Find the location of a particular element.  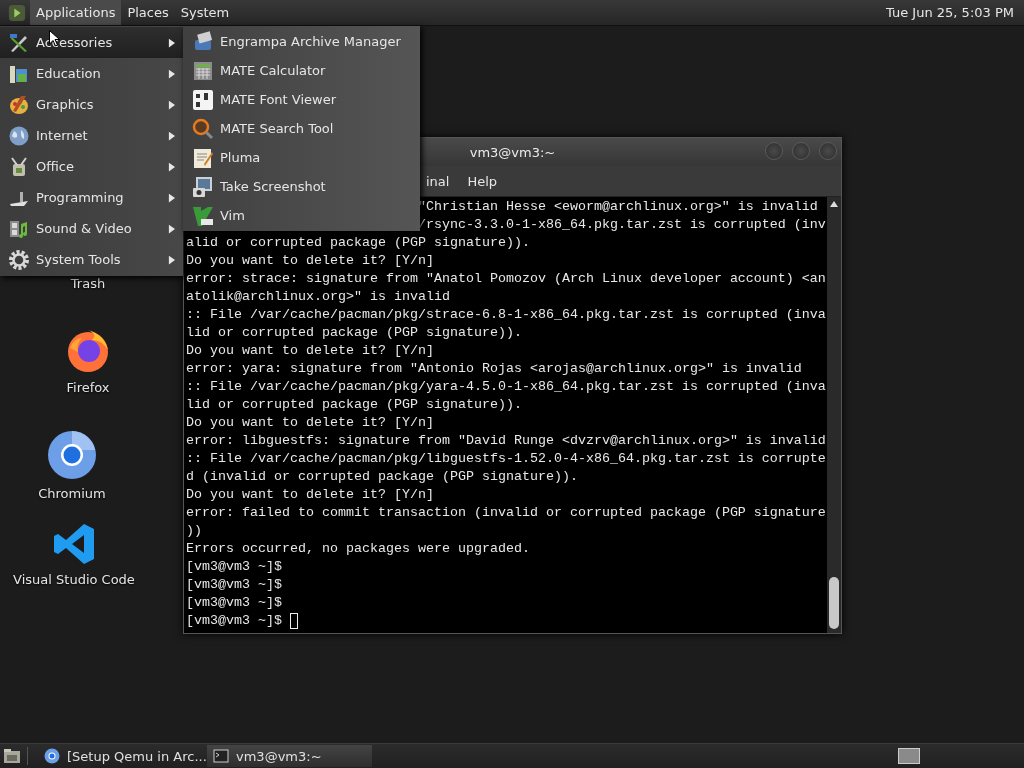

scroll-up-icon is located at coordinates (834, 204).